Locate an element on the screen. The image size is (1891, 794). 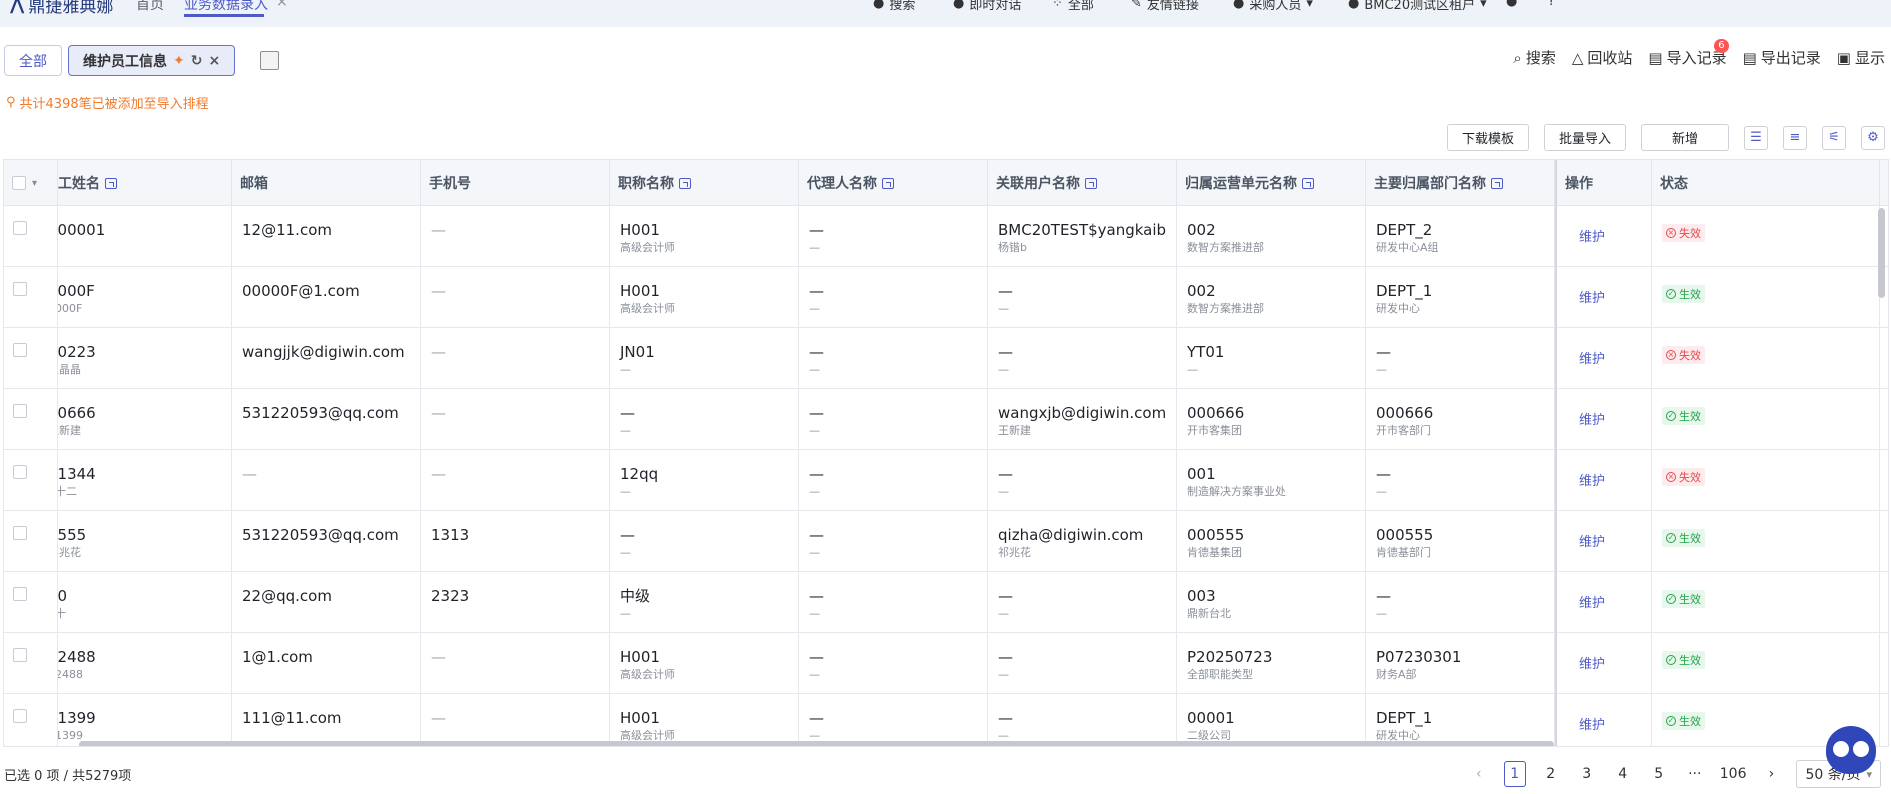
help-icon: ? is located at coordinates (1551, 4).